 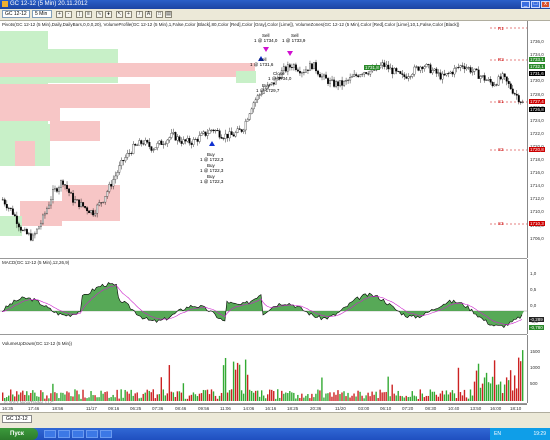 What do you see at coordinates (59, 14) in the screenshot?
I see `zoom-in-icon: +` at bounding box center [59, 14].